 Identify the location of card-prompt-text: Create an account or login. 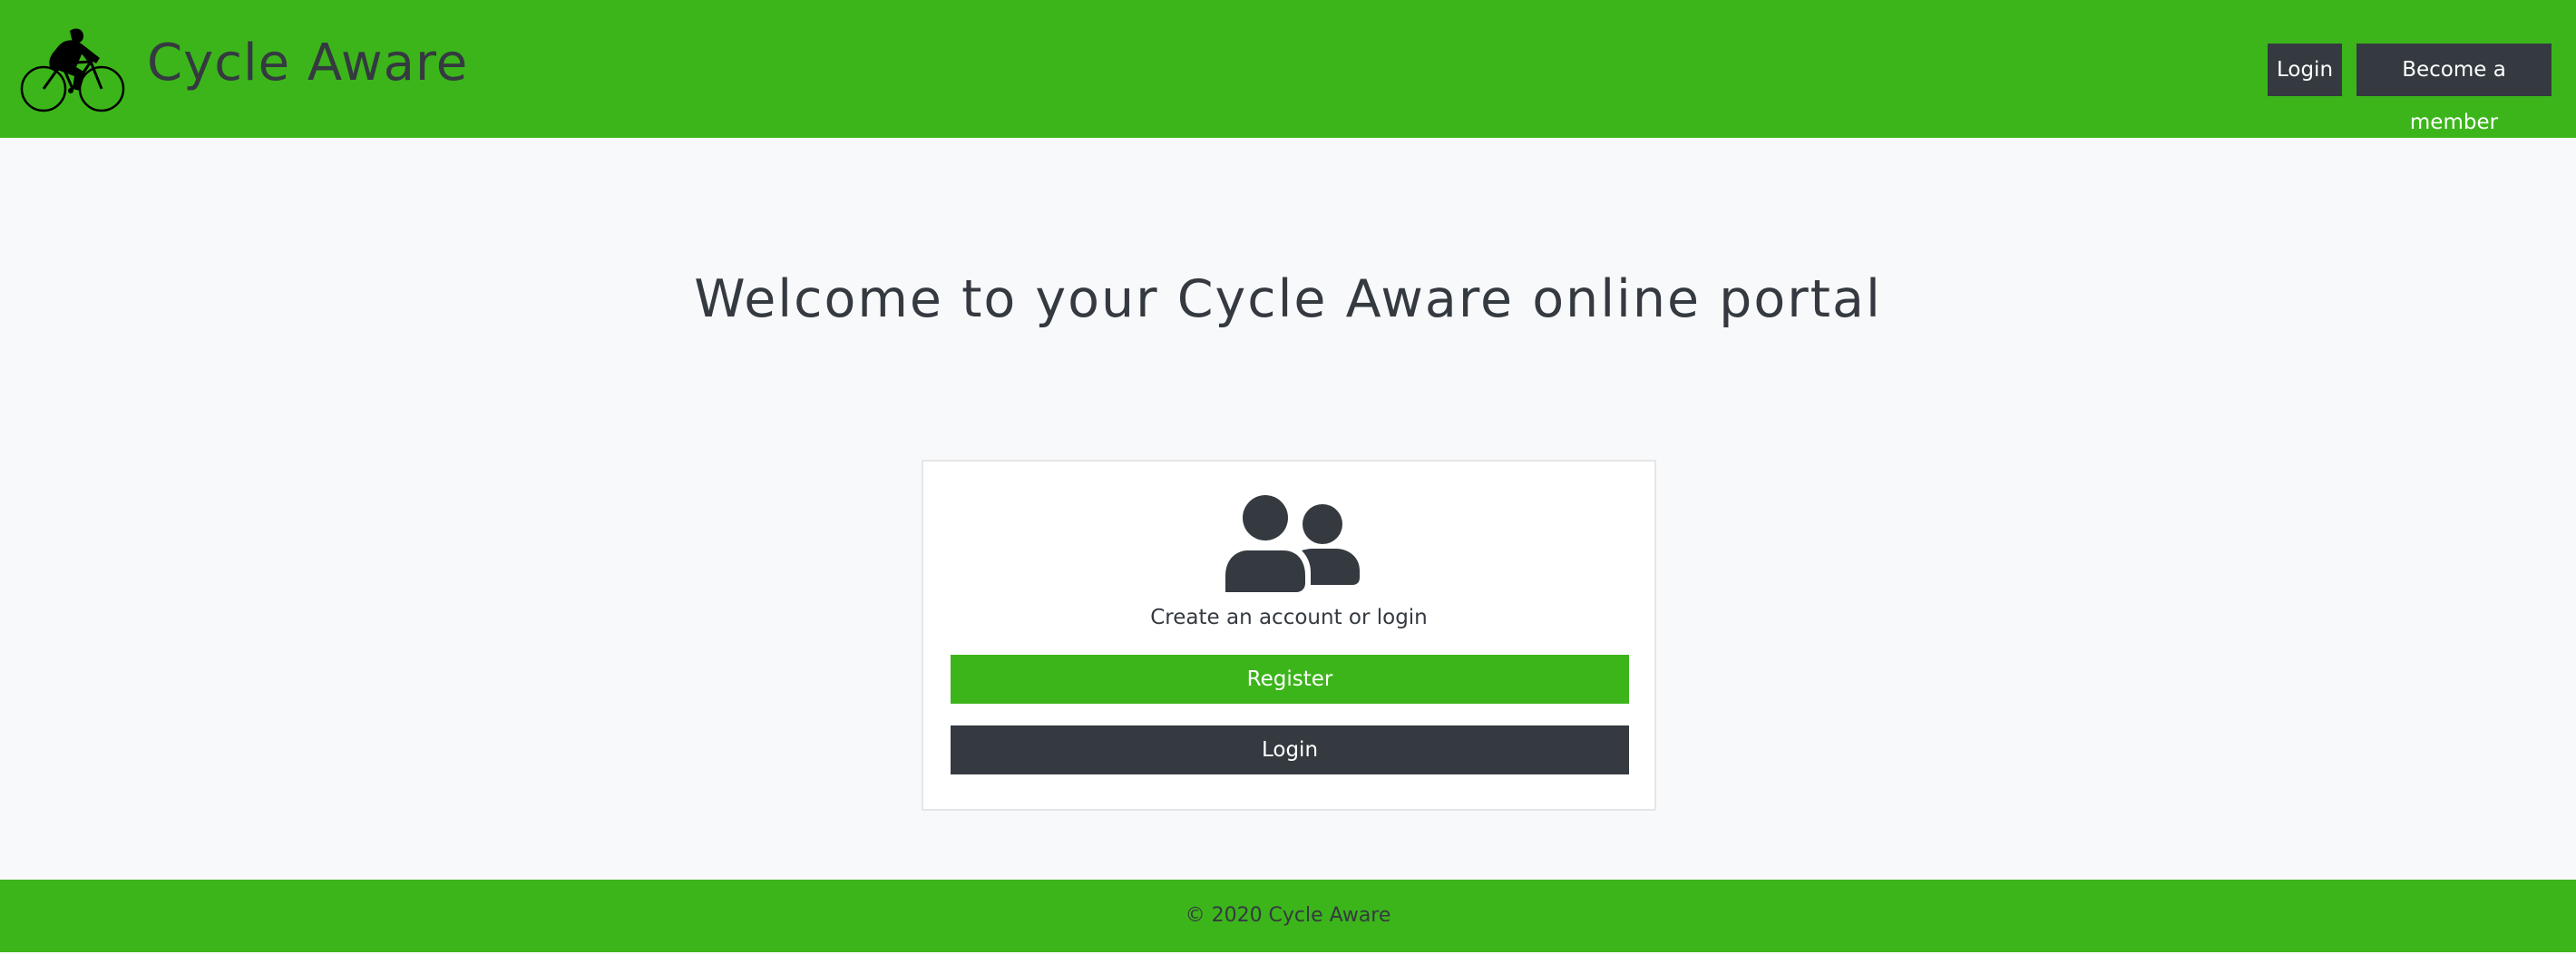
(1289, 617).